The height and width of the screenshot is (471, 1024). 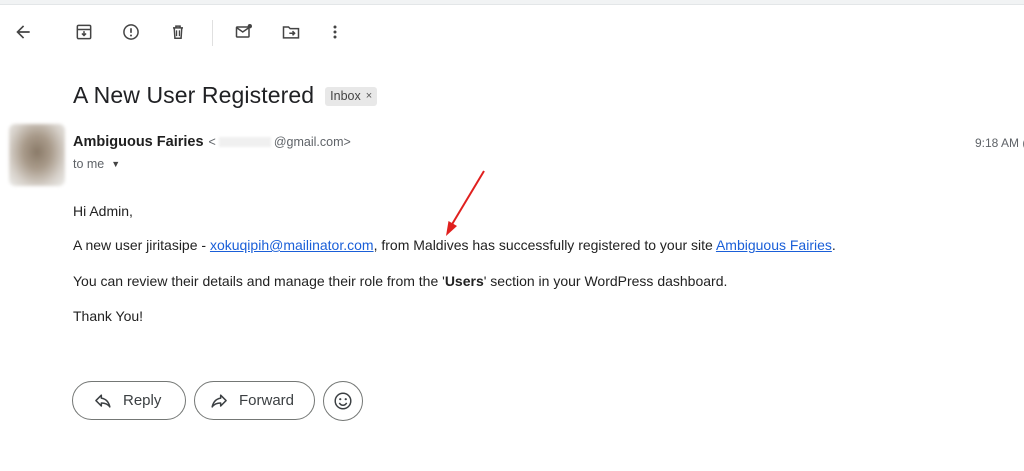 What do you see at coordinates (115, 164) in the screenshot?
I see `show-details-caret-icon: ▼` at bounding box center [115, 164].